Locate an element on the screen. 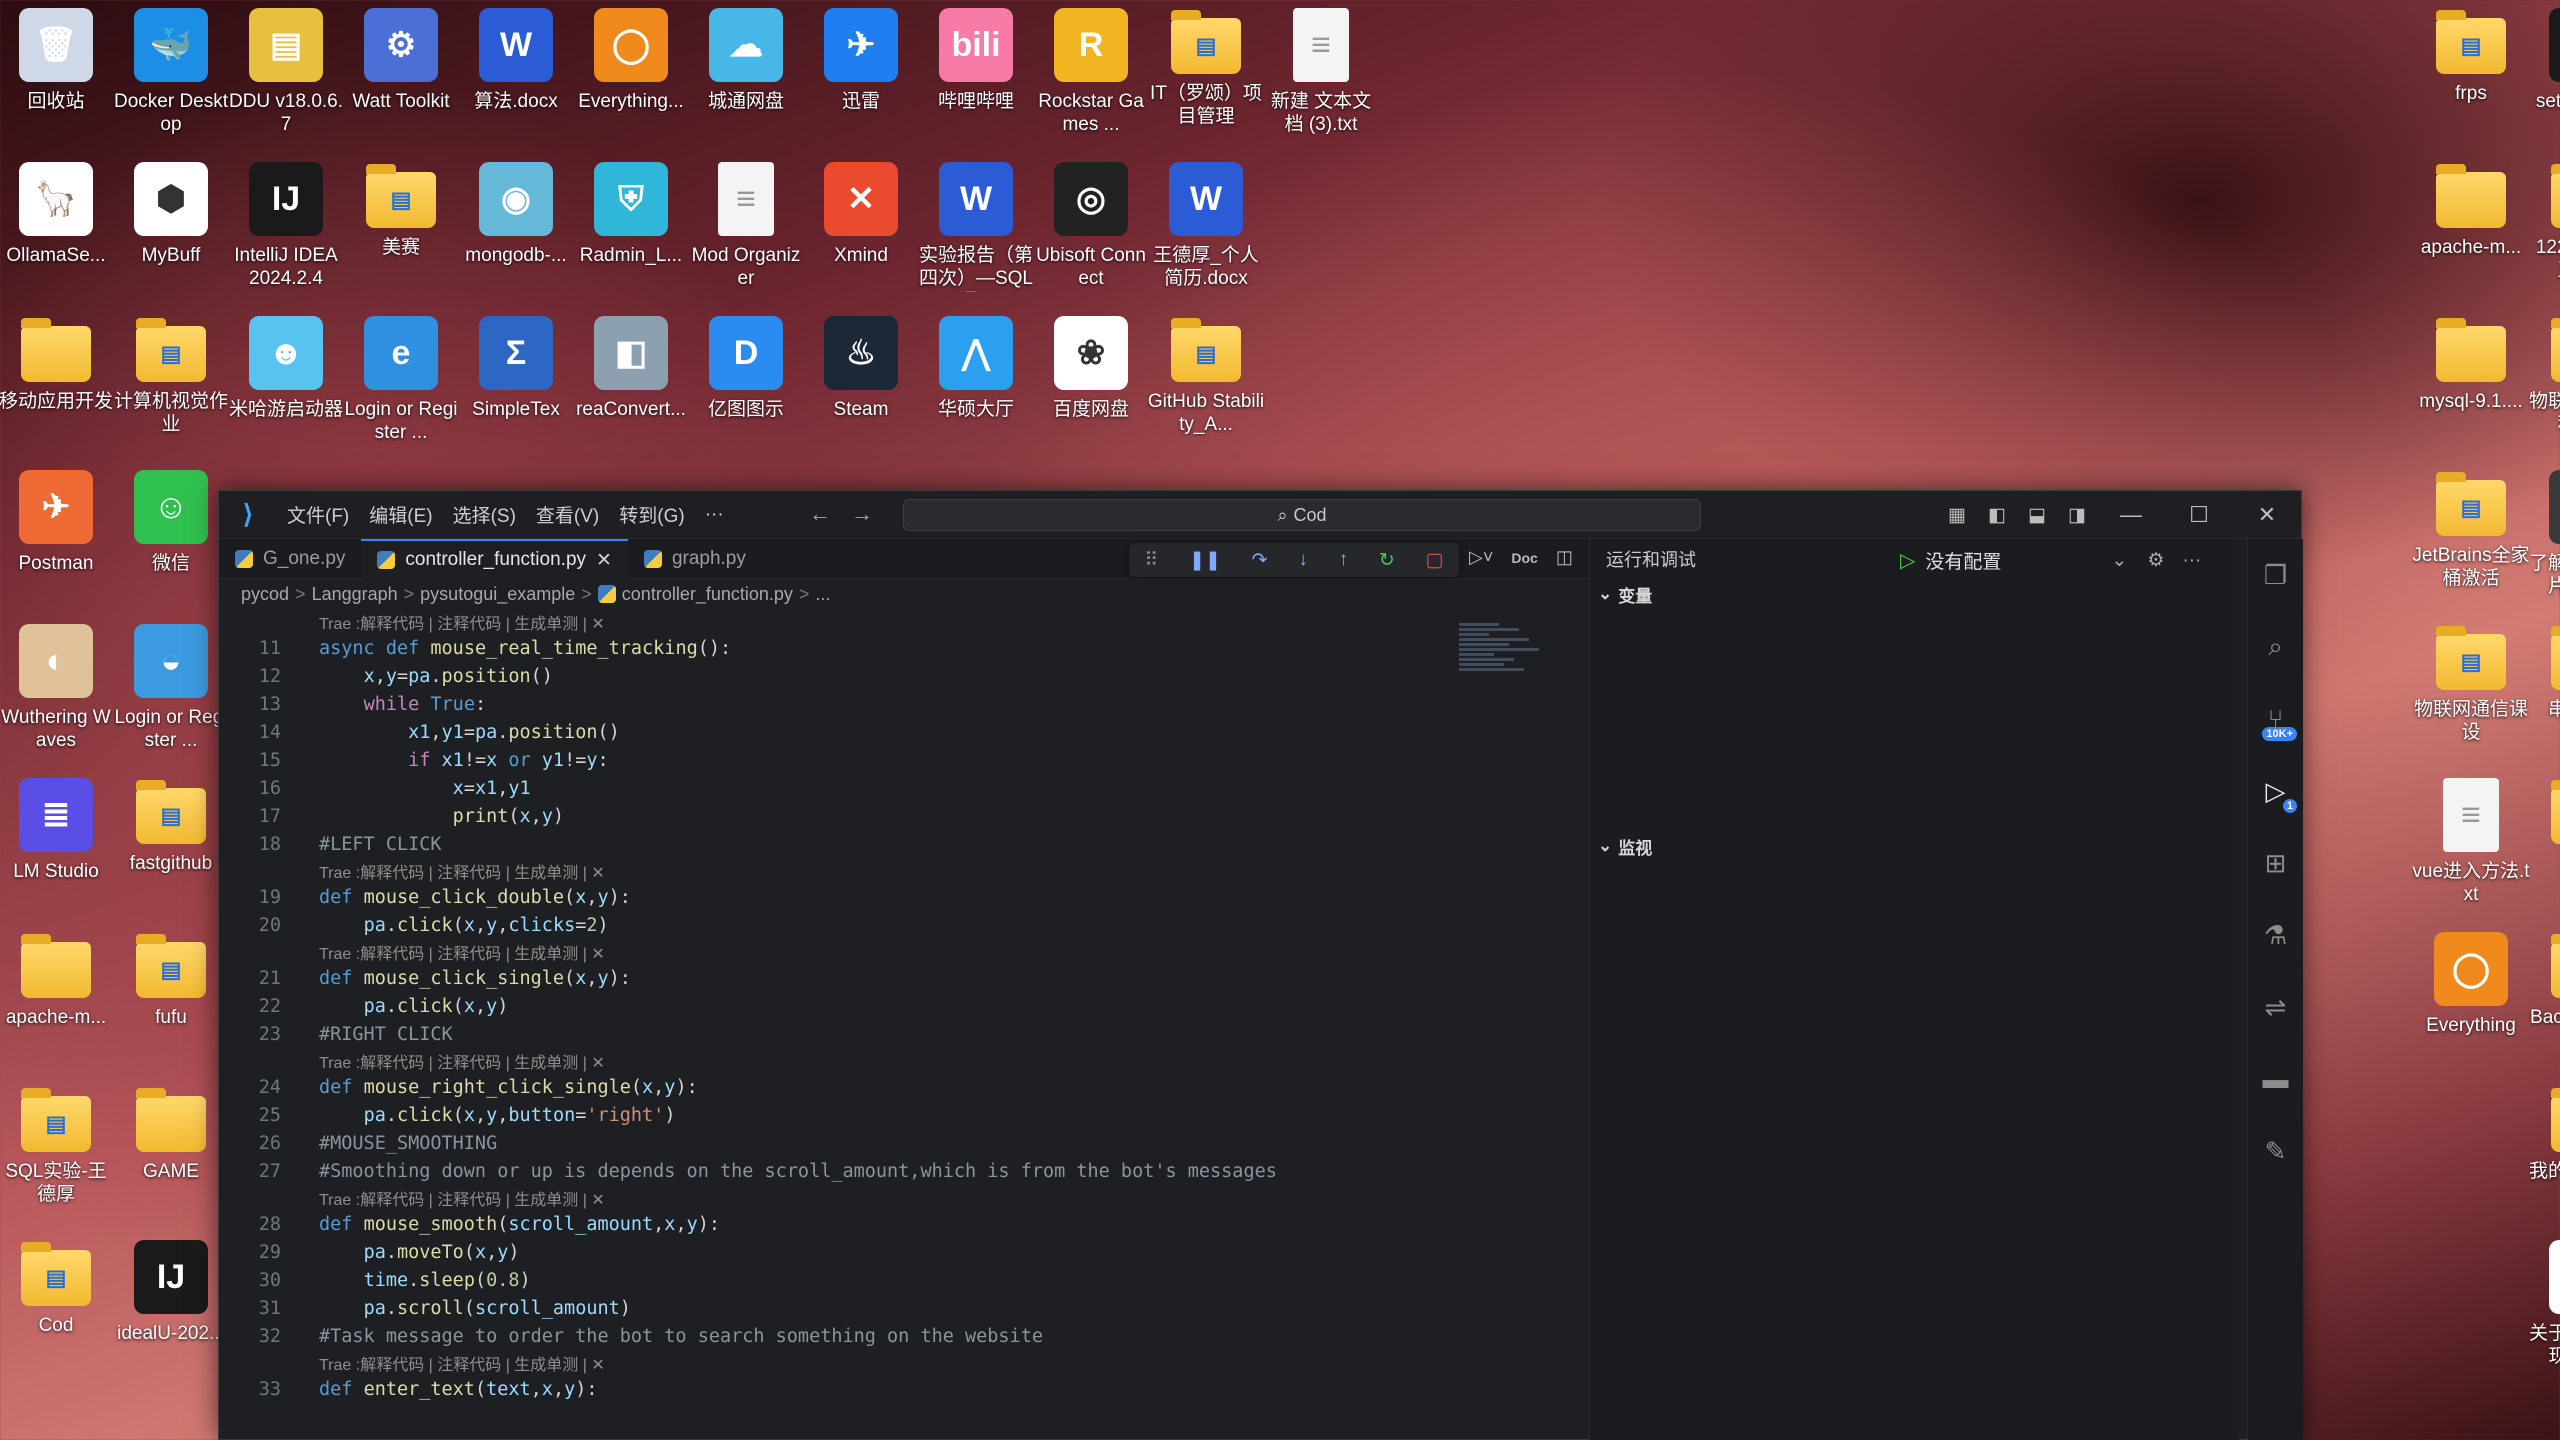 This screenshot has width=2560, height=1440. desktop-icon: ✈ 迅雷 is located at coordinates (861, 77).